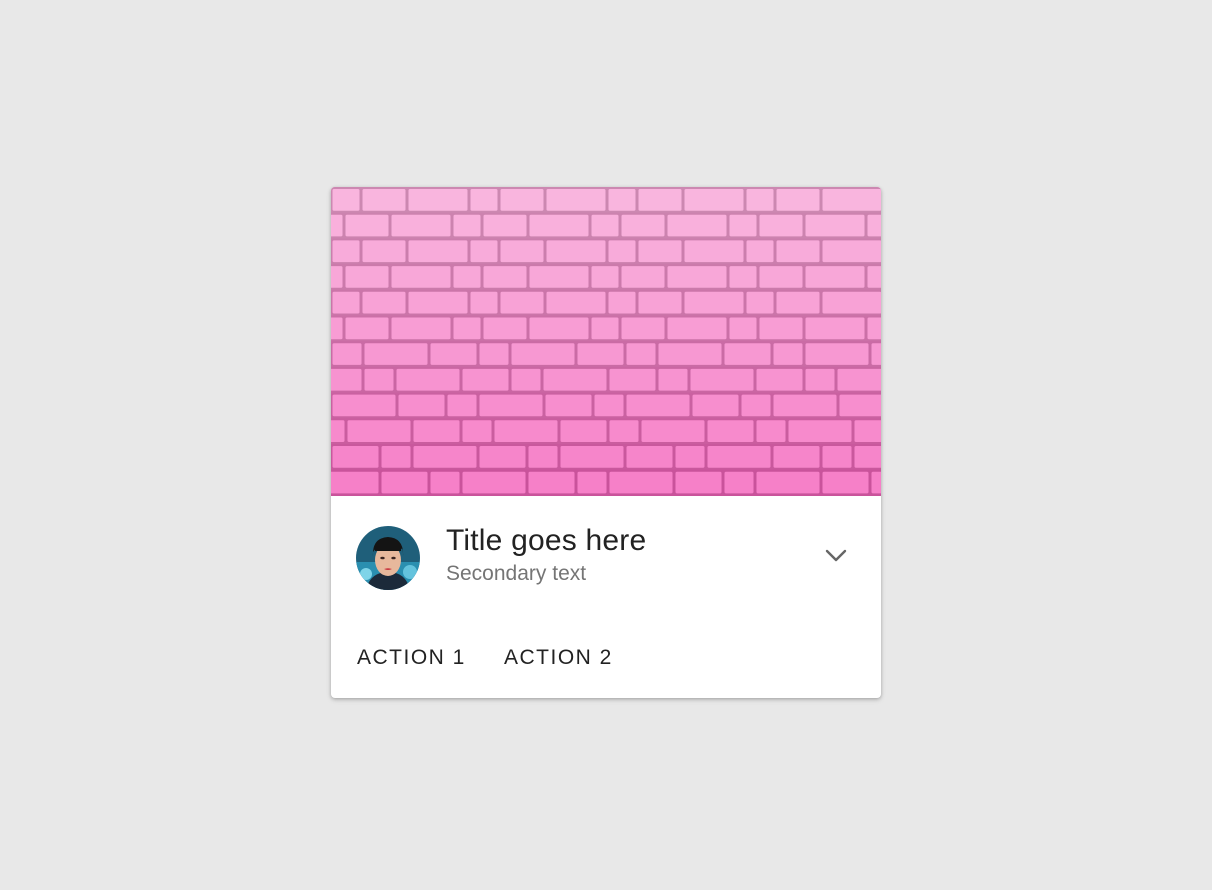 The image size is (1212, 890). Describe the element at coordinates (546, 540) in the screenshot. I see `card-title: Title goes here` at that location.